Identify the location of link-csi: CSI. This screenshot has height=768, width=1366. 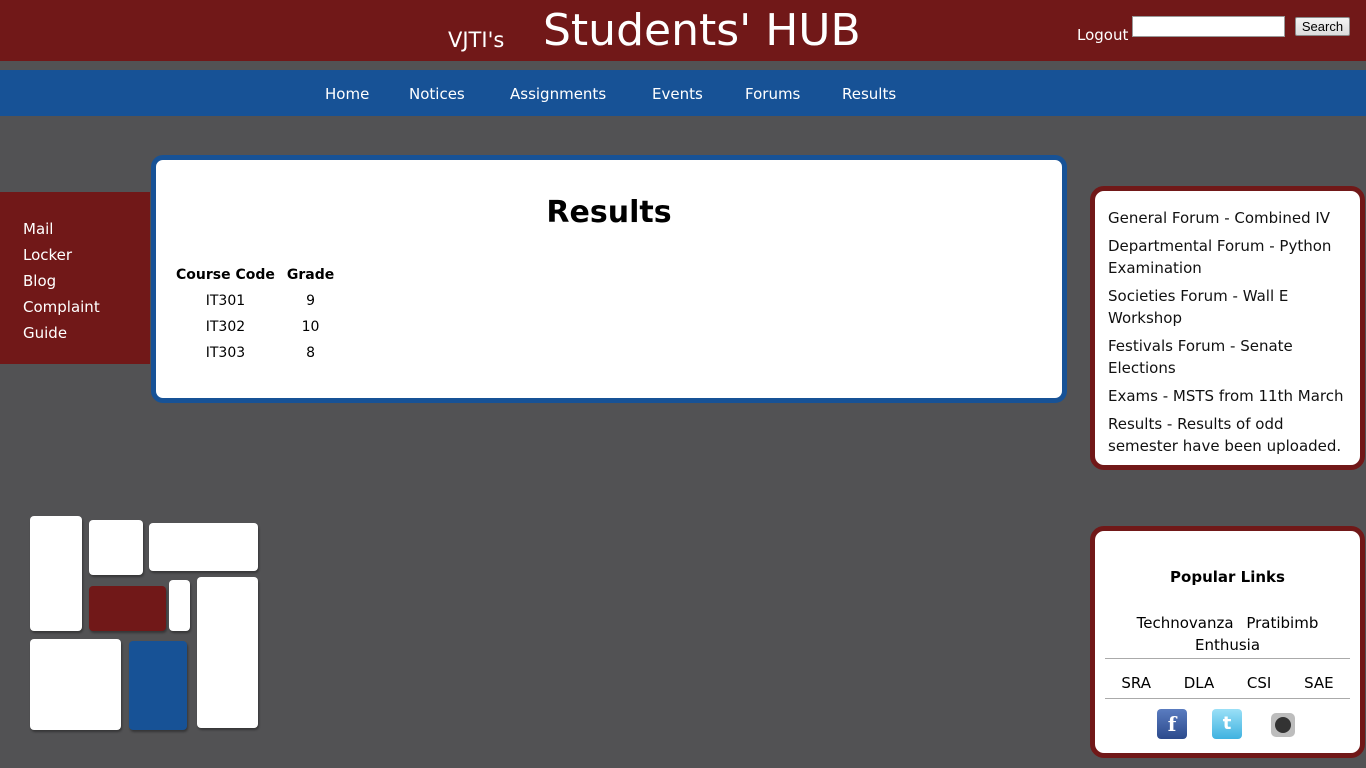
(1259, 683).